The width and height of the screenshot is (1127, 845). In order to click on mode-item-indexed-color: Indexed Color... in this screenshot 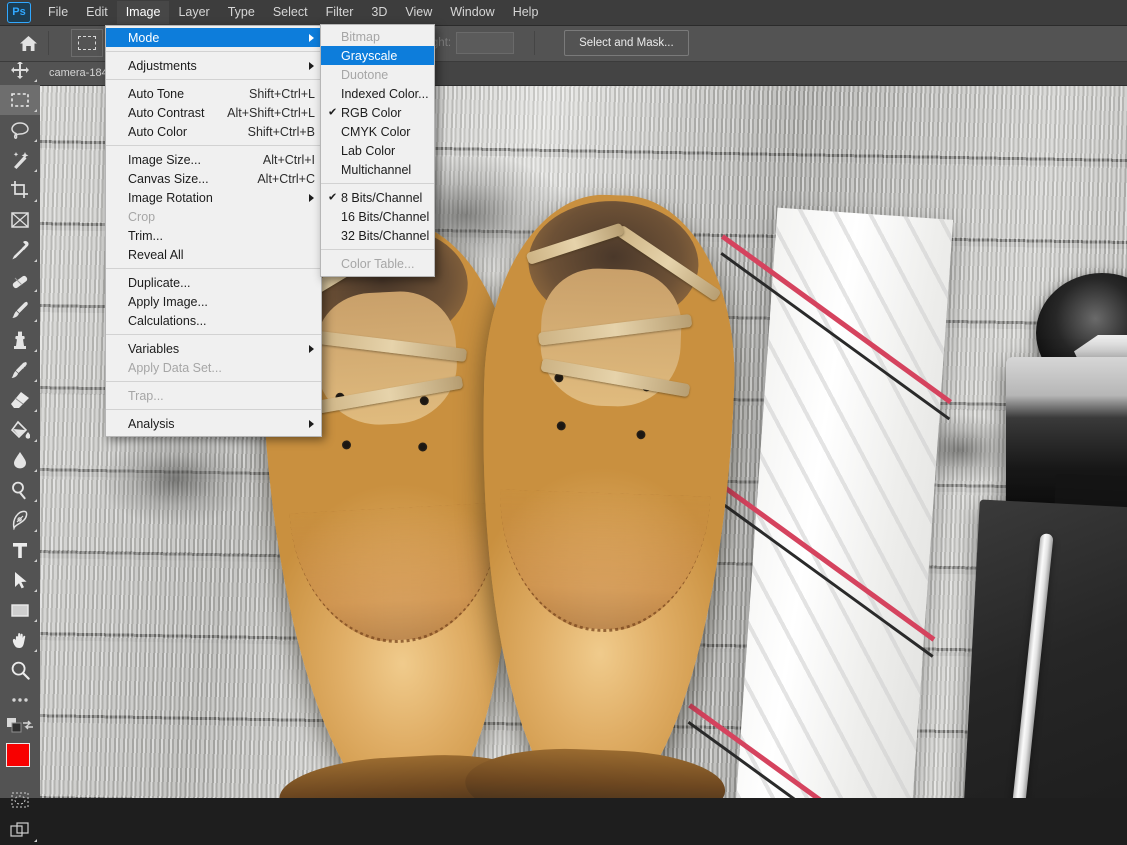, I will do `click(377, 93)`.